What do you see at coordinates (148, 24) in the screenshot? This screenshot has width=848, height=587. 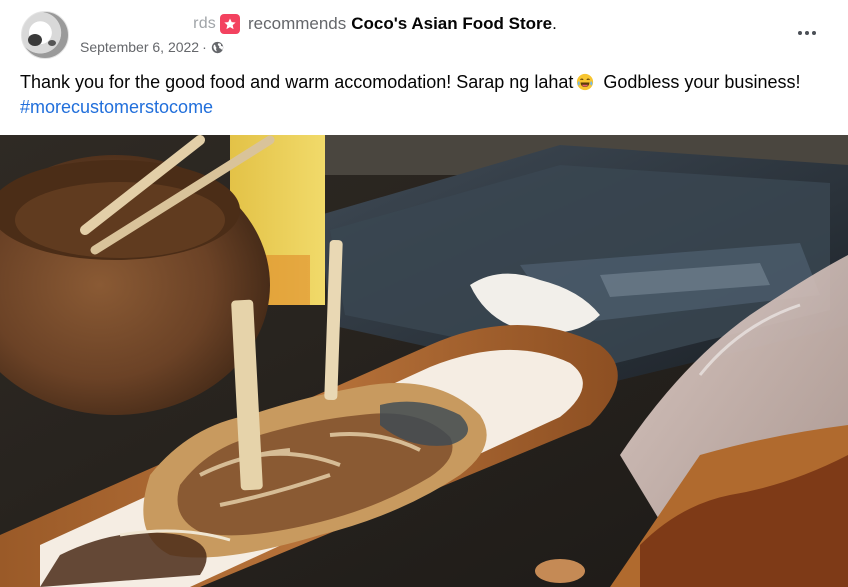 I see `author-name: rds` at bounding box center [148, 24].